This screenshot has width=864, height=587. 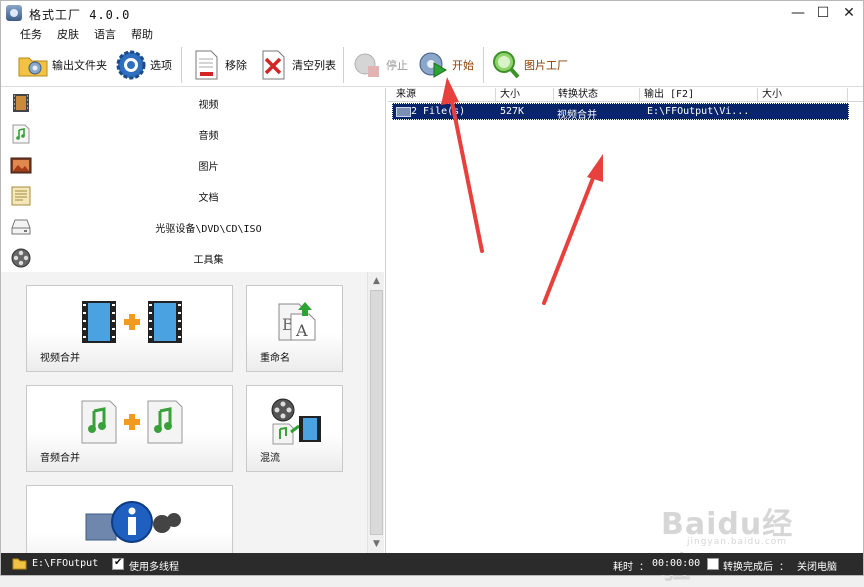 What do you see at coordinates (505, 65) in the screenshot?
I see `magnifier-icon` at bounding box center [505, 65].